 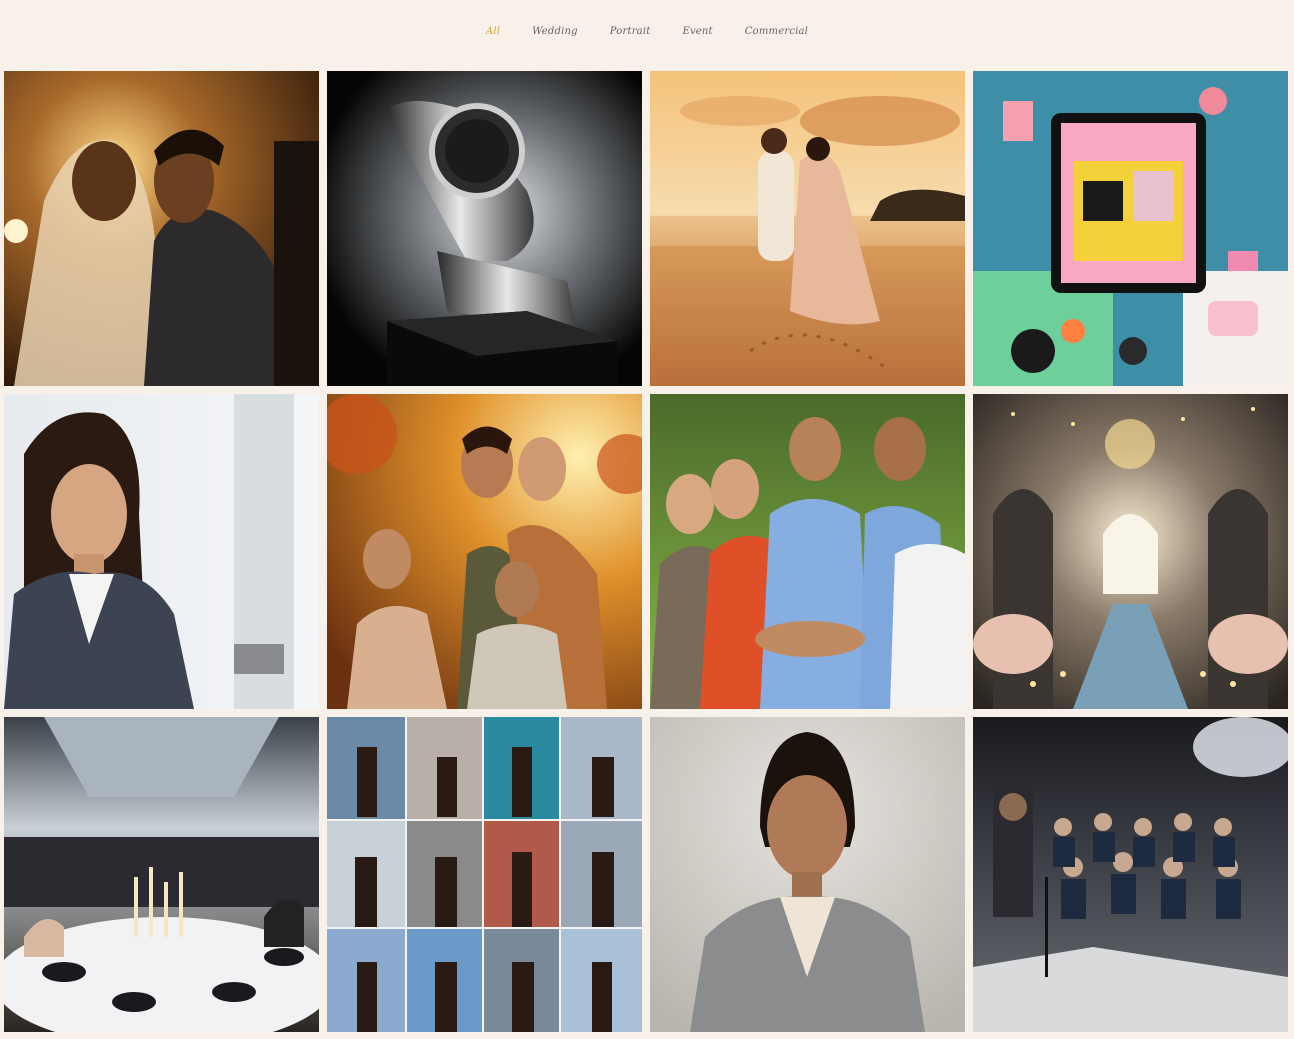 I want to click on gallery-item-team, so click(x=807, y=551).